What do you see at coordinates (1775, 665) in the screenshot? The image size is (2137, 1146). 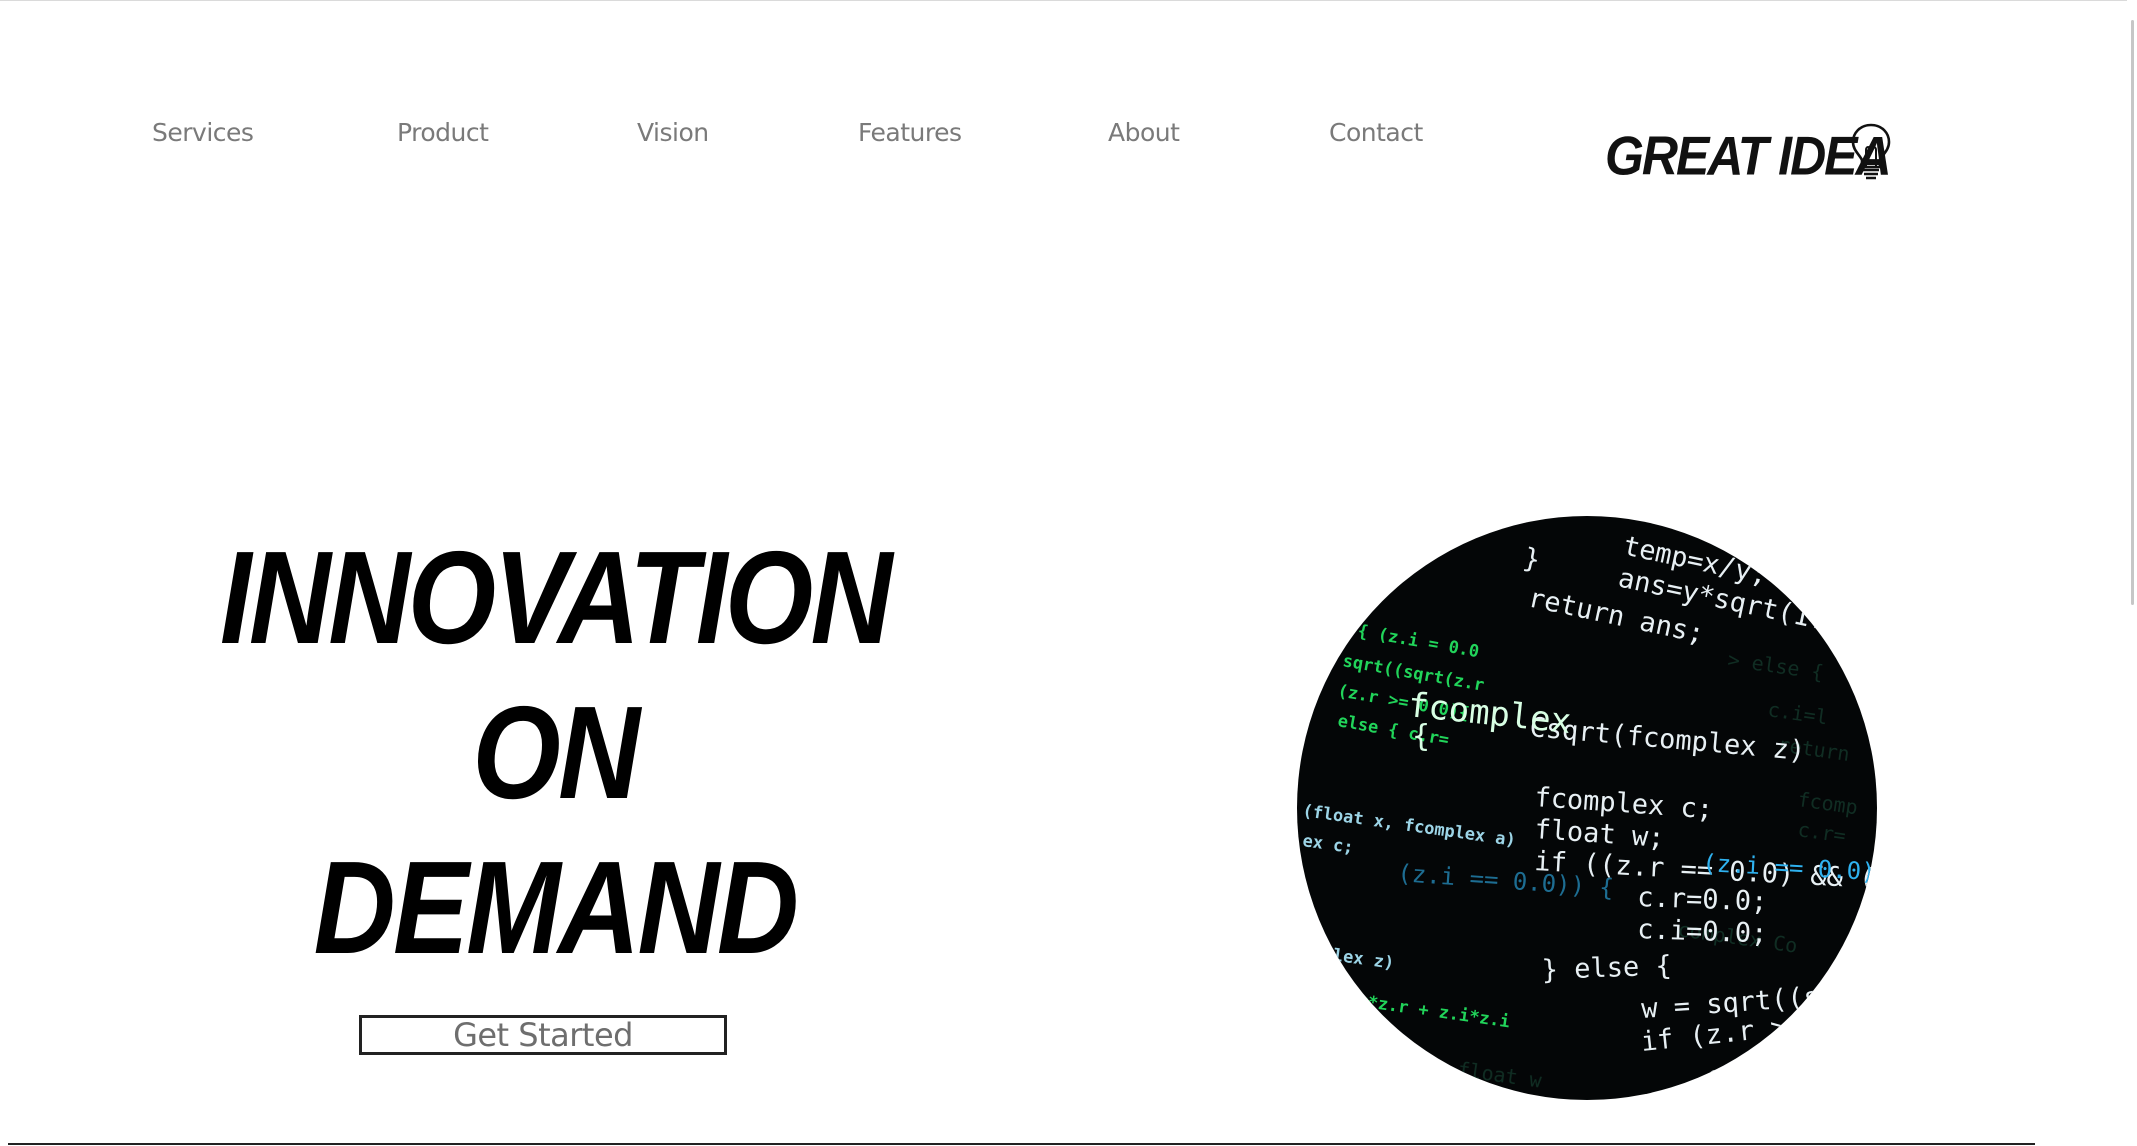 I see `svg-text: > else {` at bounding box center [1775, 665].